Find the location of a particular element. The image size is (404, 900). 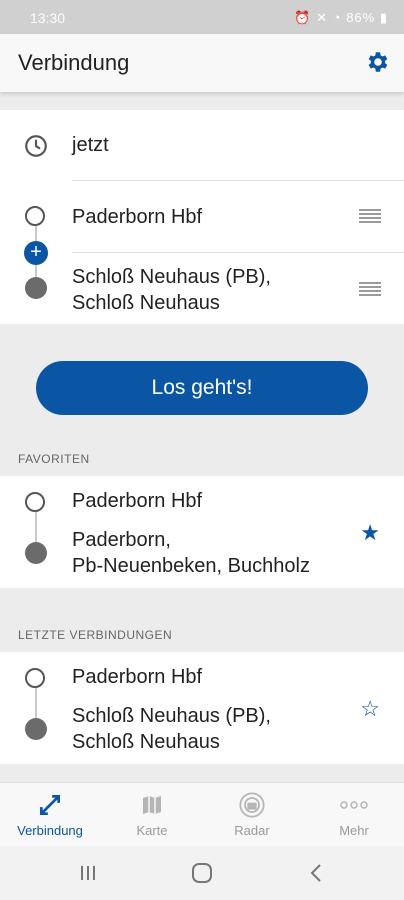

gear-icon is located at coordinates (377, 62).